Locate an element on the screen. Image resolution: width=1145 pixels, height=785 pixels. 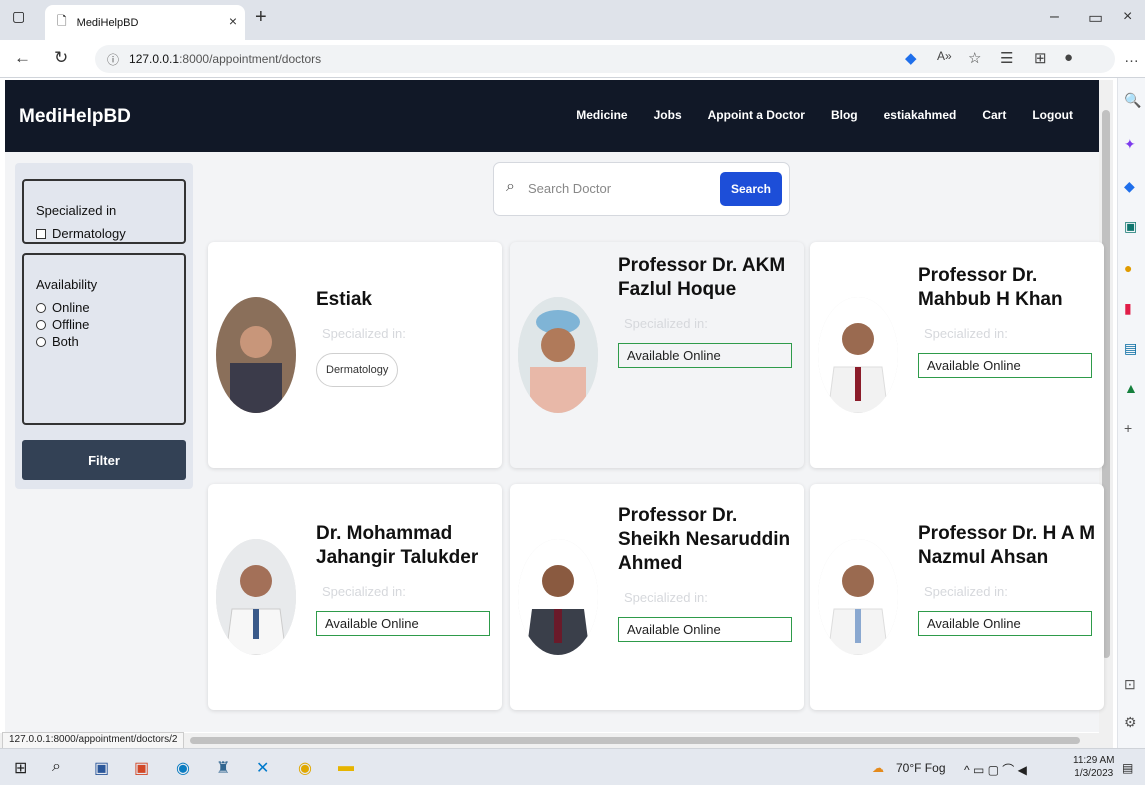
search-input: Search Doctor is located at coordinates (569, 188).